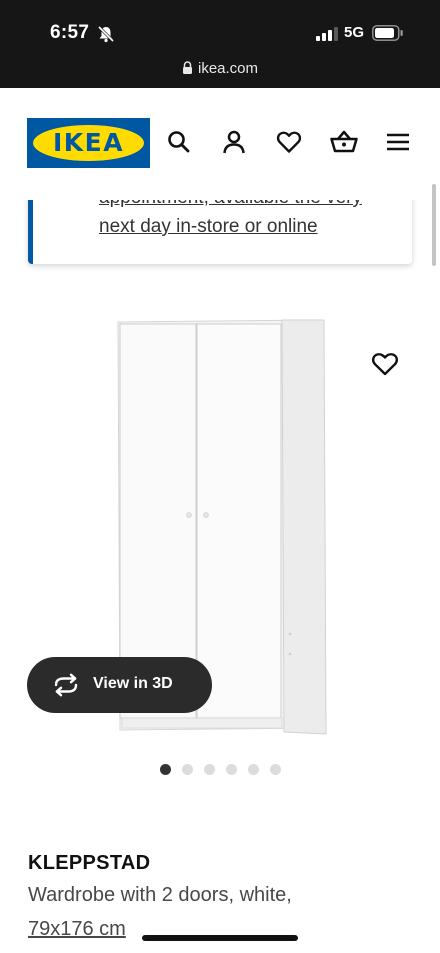 The height and width of the screenshot is (953, 440). Describe the element at coordinates (220, 938) in the screenshot. I see `home-indicator` at that location.